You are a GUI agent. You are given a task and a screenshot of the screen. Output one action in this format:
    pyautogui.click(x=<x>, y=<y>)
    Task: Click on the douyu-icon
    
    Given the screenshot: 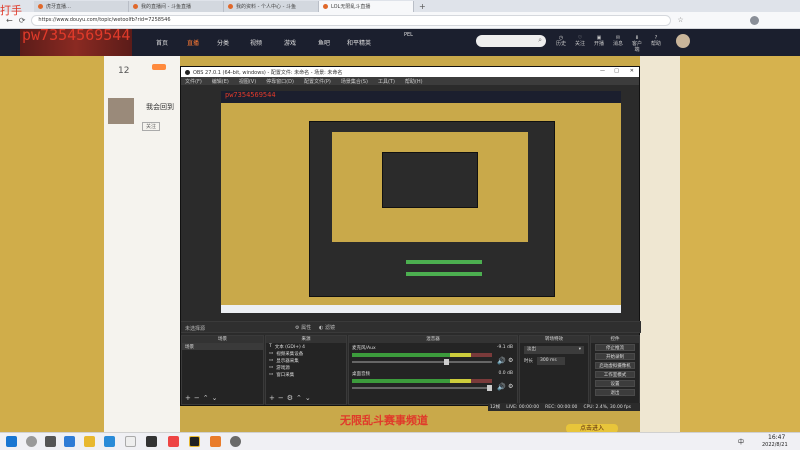 What is the action you would take?
    pyautogui.click(x=173, y=441)
    